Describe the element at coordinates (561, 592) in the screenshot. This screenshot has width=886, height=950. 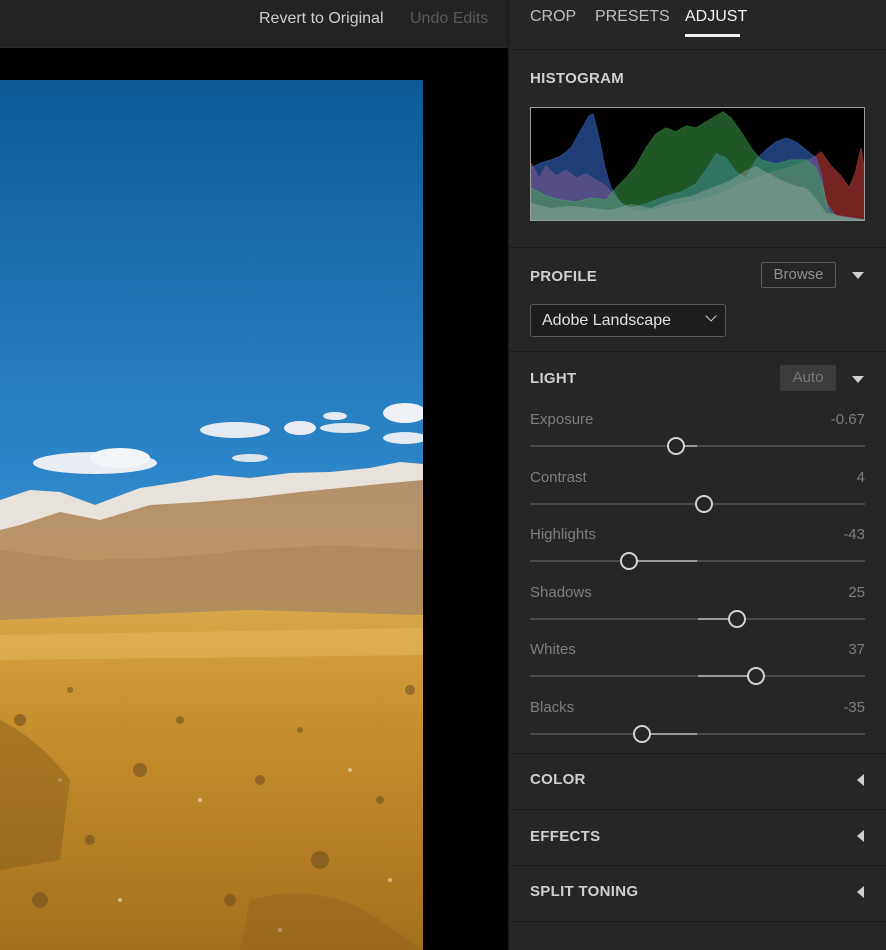
I see `shadows-label: Shadows` at that location.